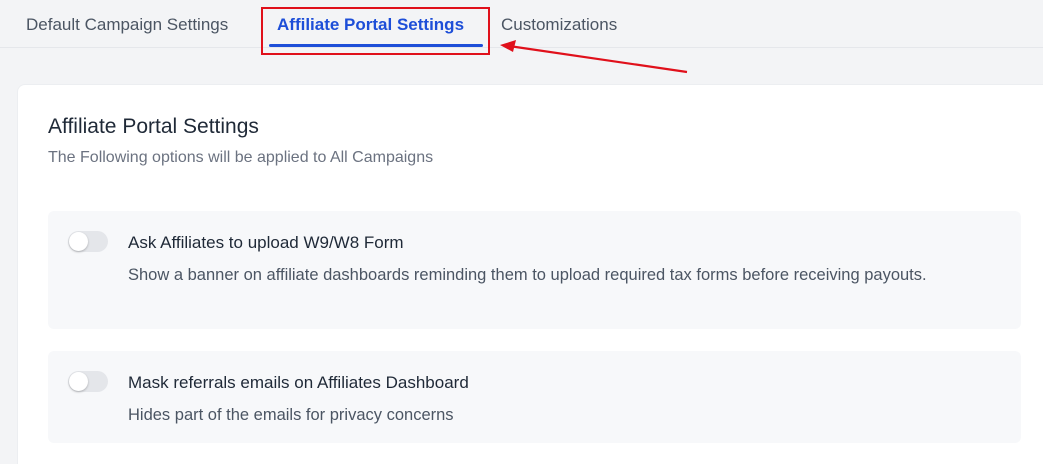 The image size is (1043, 464). Describe the element at coordinates (266, 242) in the screenshot. I see `setting-title: Ask Affiliates to upload W9/W8 Form` at that location.